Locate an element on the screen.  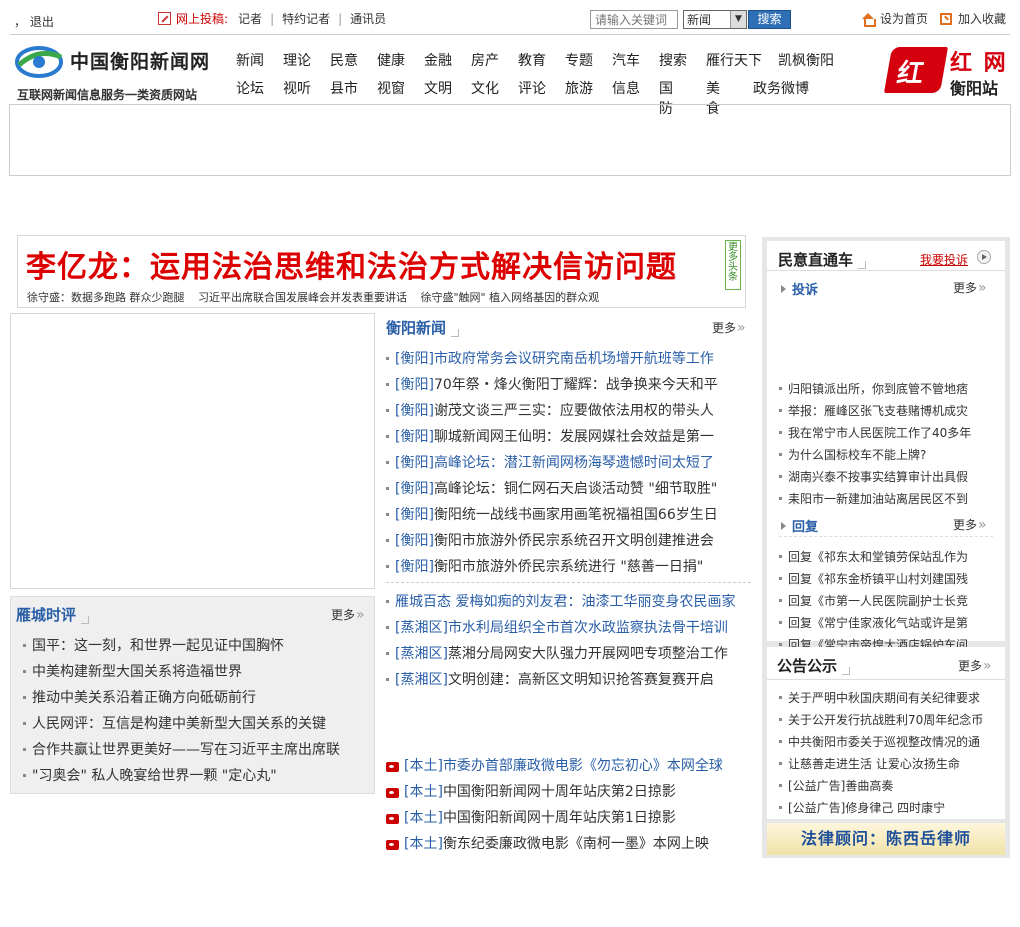
logo-slogan: 互联网新闻信息服务一类资质网站 is located at coordinates (107, 95).